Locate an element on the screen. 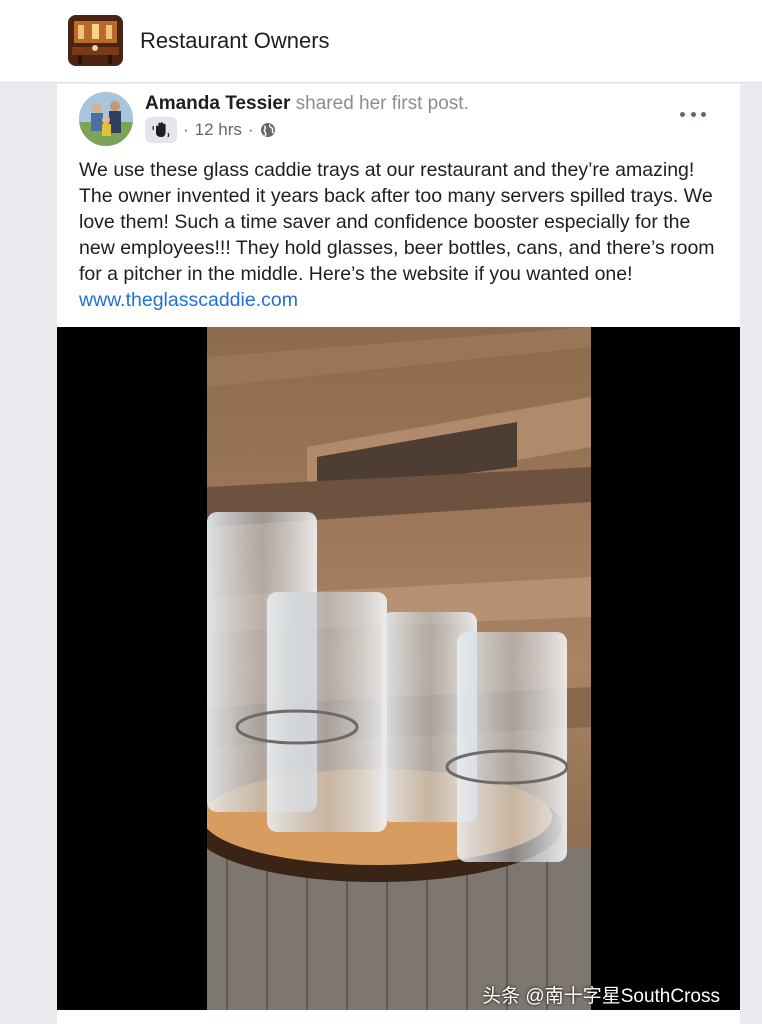  more-horizontal-icon is located at coordinates (682, 114).